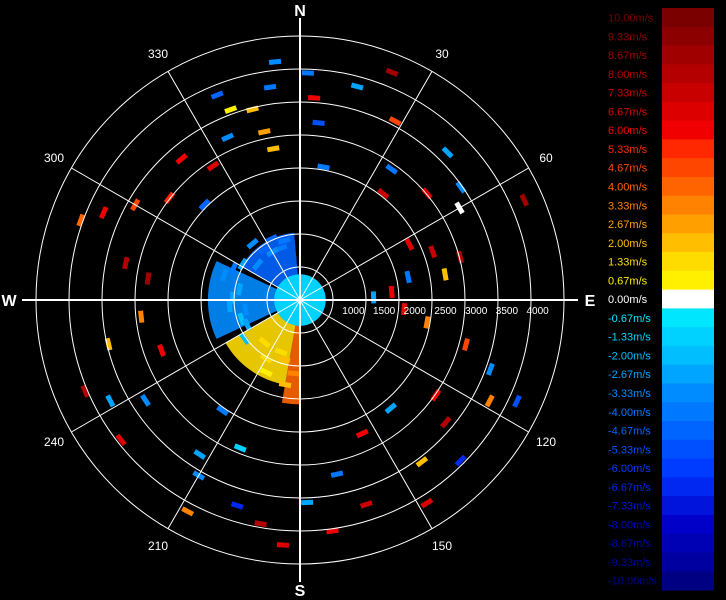 The height and width of the screenshot is (600, 726). I want to click on colorbar-label: -3.33m/s, so click(629, 394).